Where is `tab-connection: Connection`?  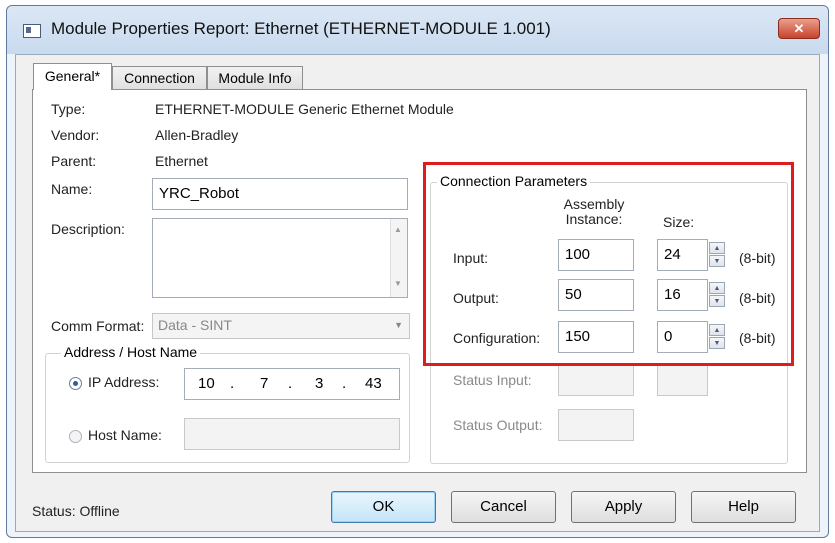
tab-connection: Connection is located at coordinates (159, 77).